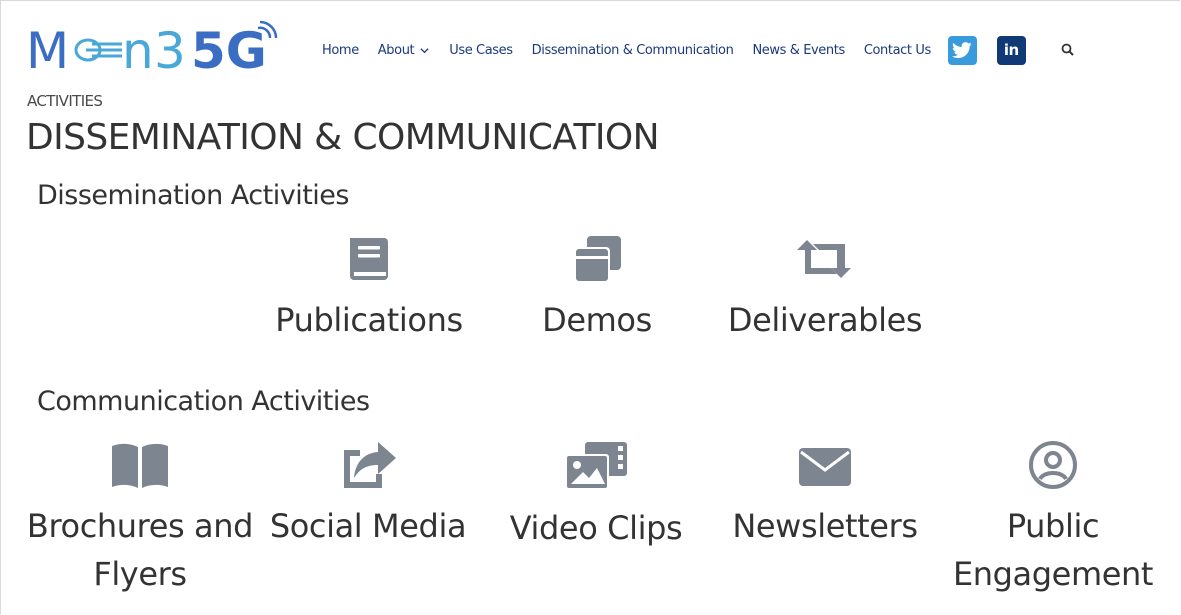 This screenshot has height=615, width=1181. What do you see at coordinates (343, 137) in the screenshot?
I see `page-title: DISSEMINATION & COMMUNICATION` at bounding box center [343, 137].